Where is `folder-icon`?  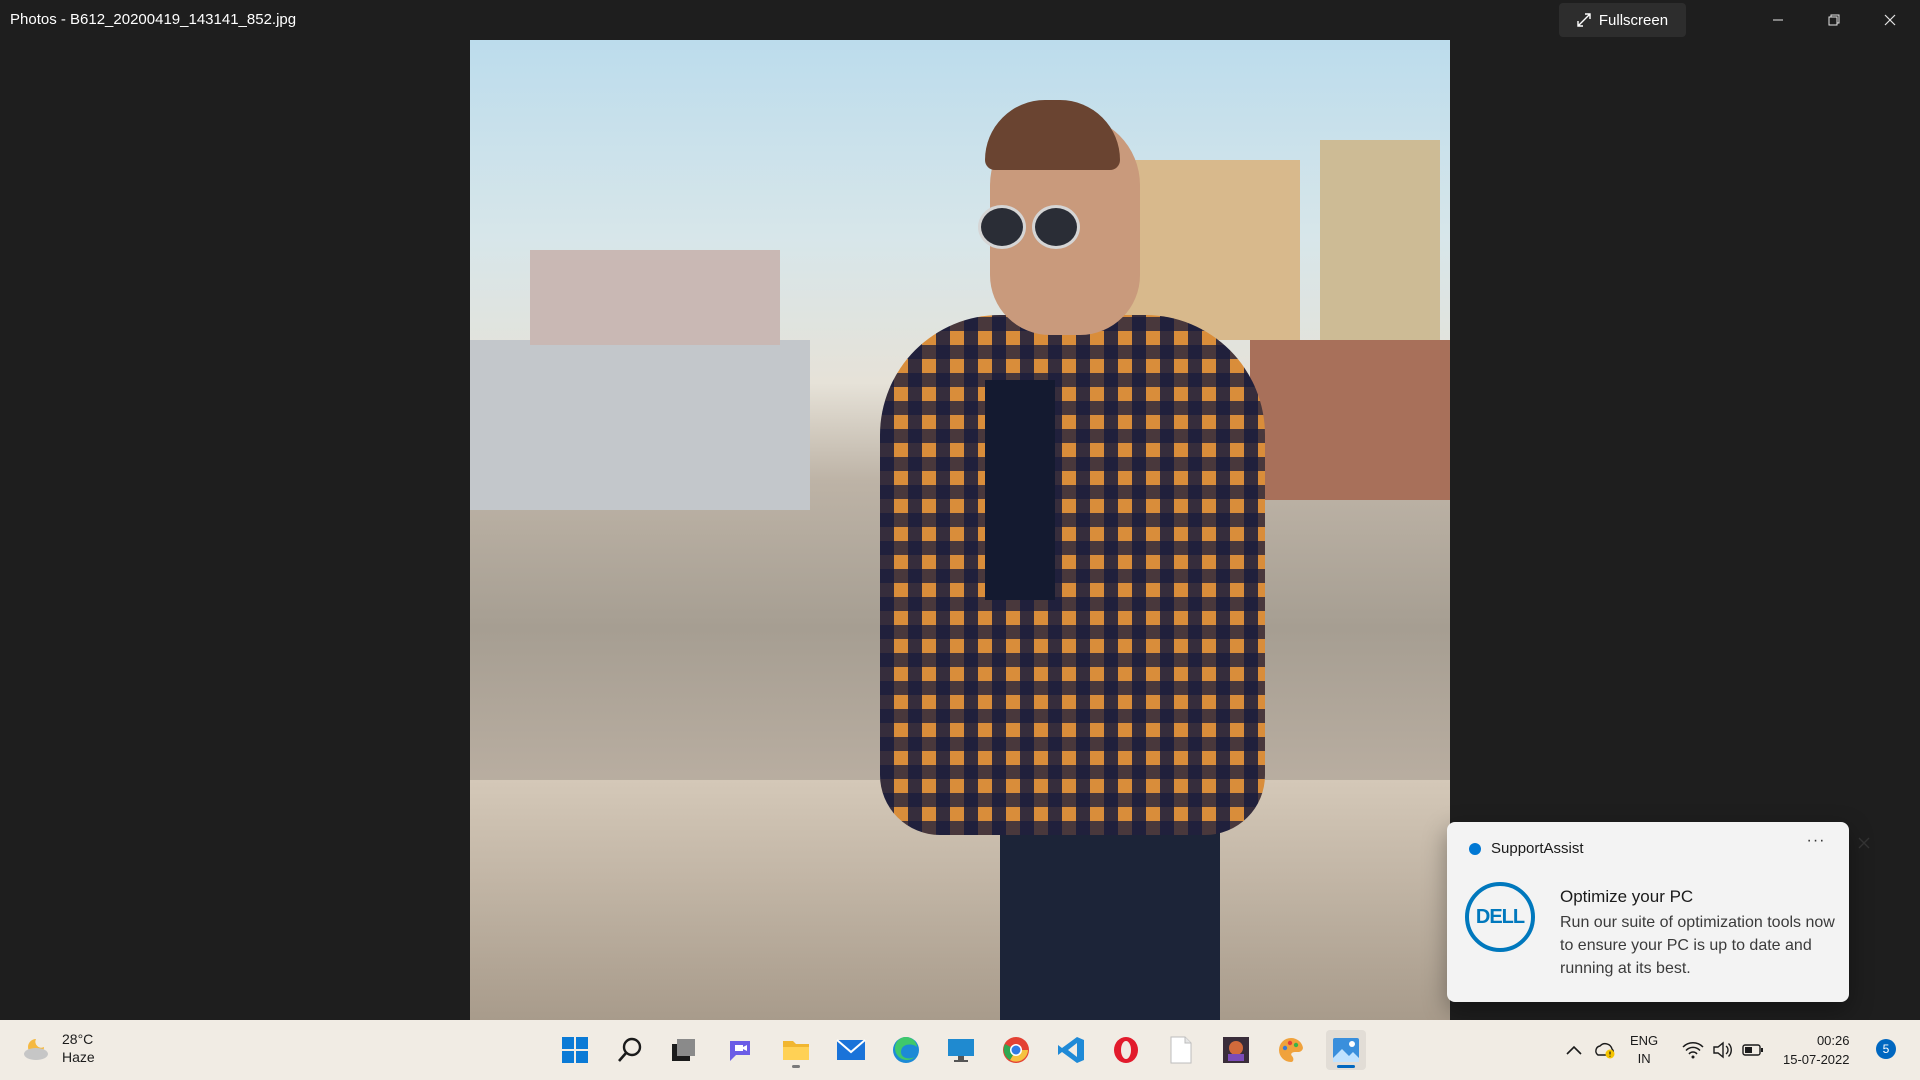
folder-icon is located at coordinates (796, 1050).